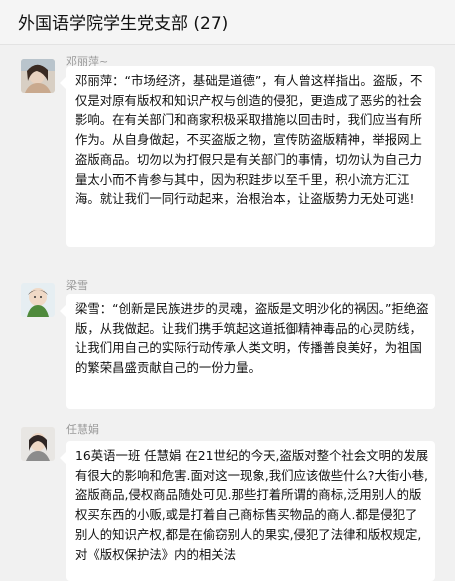  What do you see at coordinates (123, 24) in the screenshot?
I see `chat-title: 外国语学院学生党支部 (27)` at bounding box center [123, 24].